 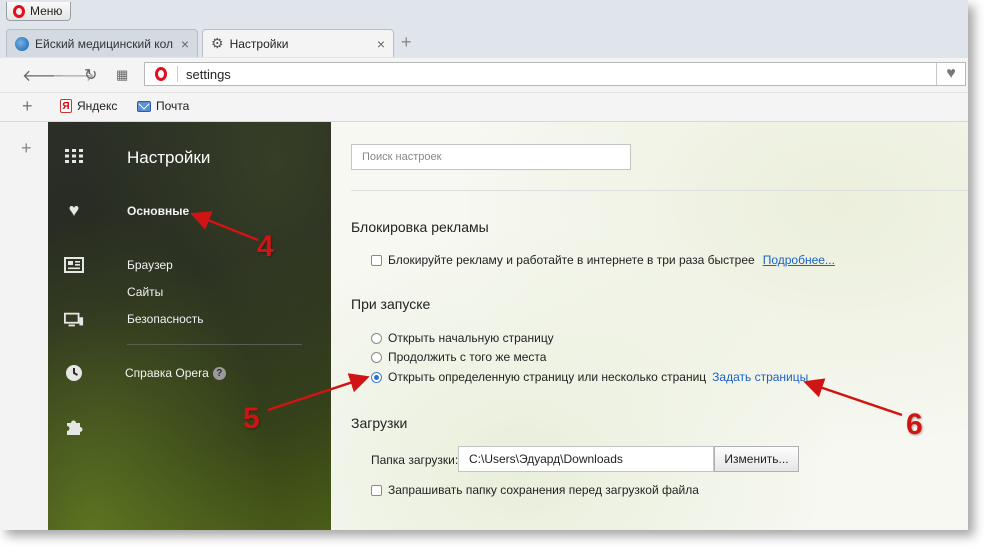 What do you see at coordinates (467, 357) in the screenshot?
I see `option-label: Продолжить с того же места` at bounding box center [467, 357].